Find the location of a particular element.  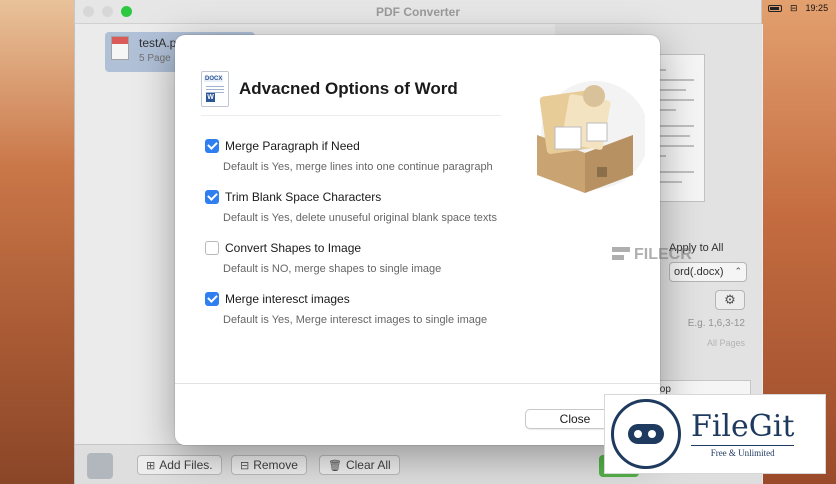

window-titlebar: PDF Converter is located at coordinates (418, 12).